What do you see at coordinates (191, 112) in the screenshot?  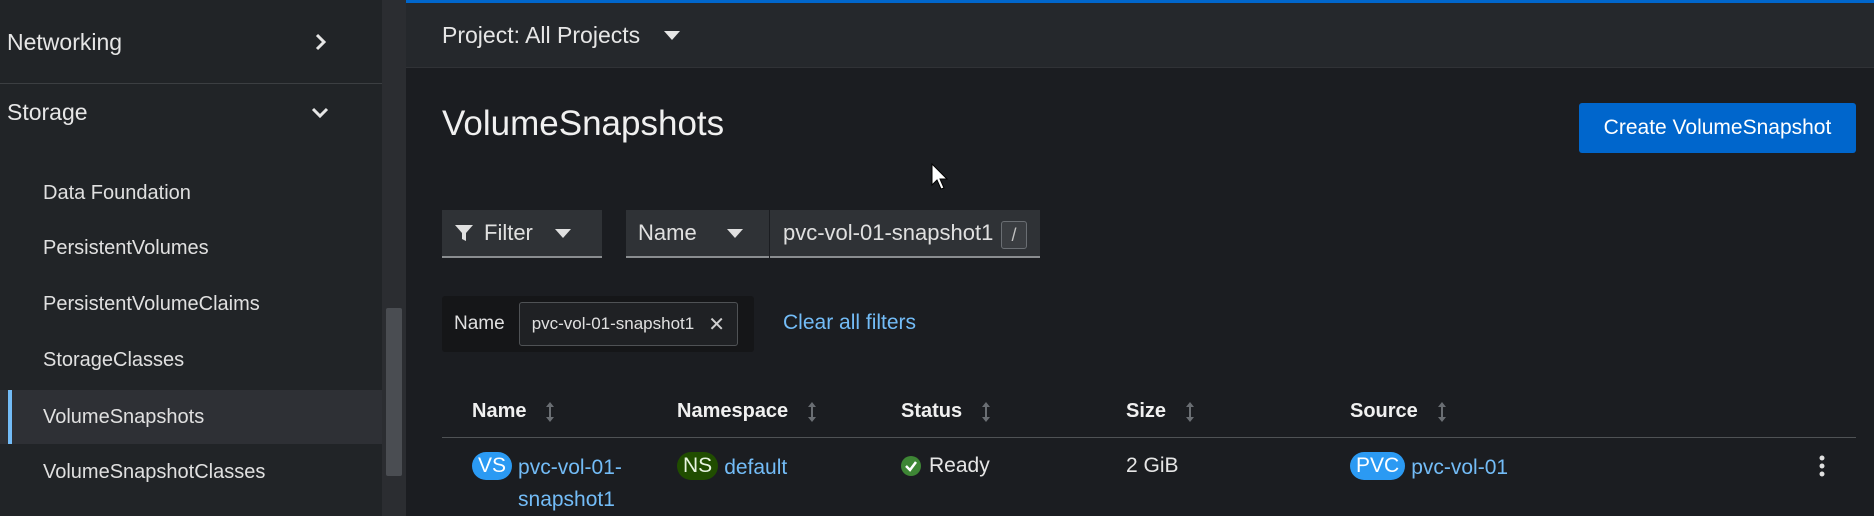 I see `nav-section-storage: Storage` at bounding box center [191, 112].